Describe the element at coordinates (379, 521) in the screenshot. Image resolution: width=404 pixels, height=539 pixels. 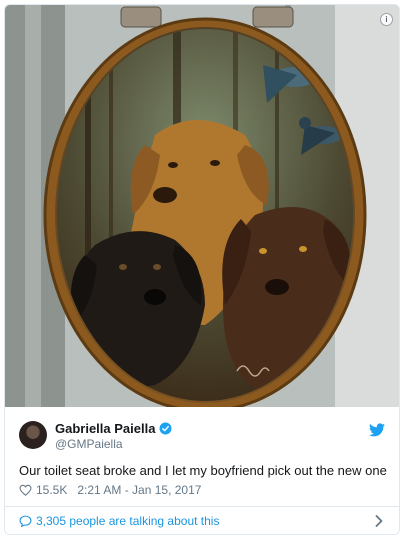
I see `chevron-right-icon` at that location.